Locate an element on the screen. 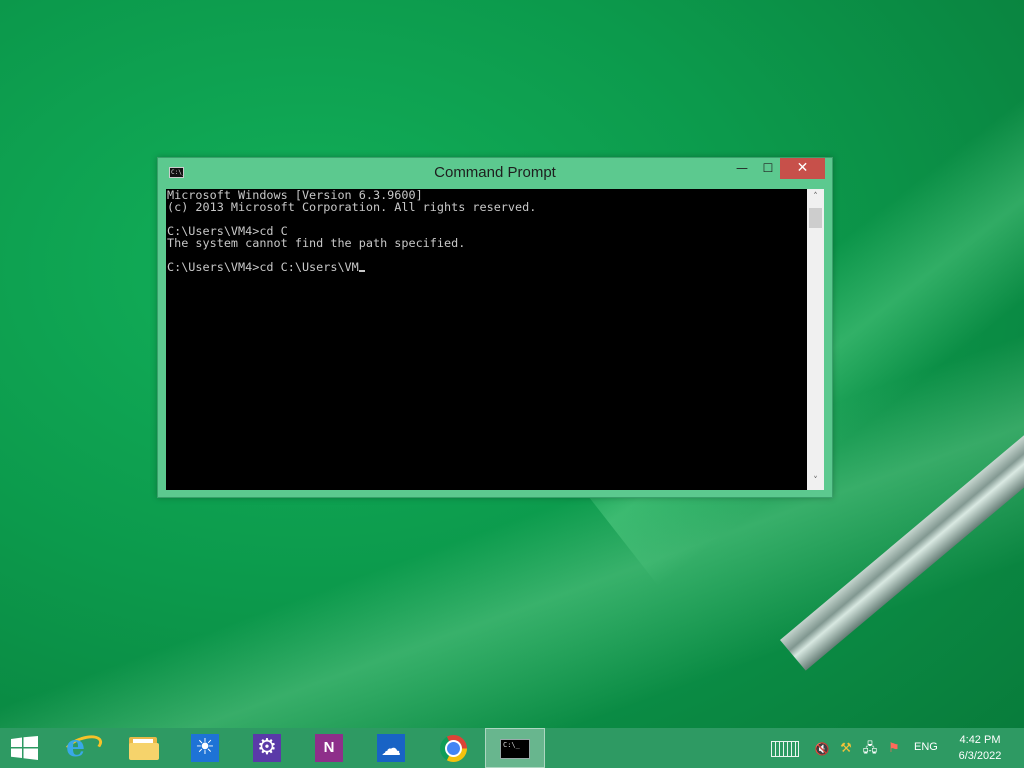  touch-keyboard-icon is located at coordinates (785, 749).